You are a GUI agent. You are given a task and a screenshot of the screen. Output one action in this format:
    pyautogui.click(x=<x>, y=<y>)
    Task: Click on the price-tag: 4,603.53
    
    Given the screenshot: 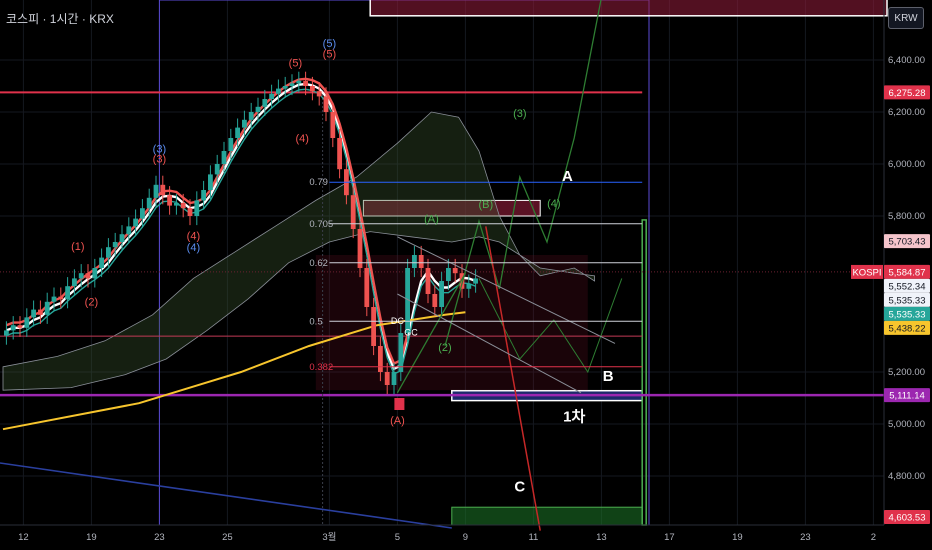 What is the action you would take?
    pyautogui.click(x=907, y=518)
    